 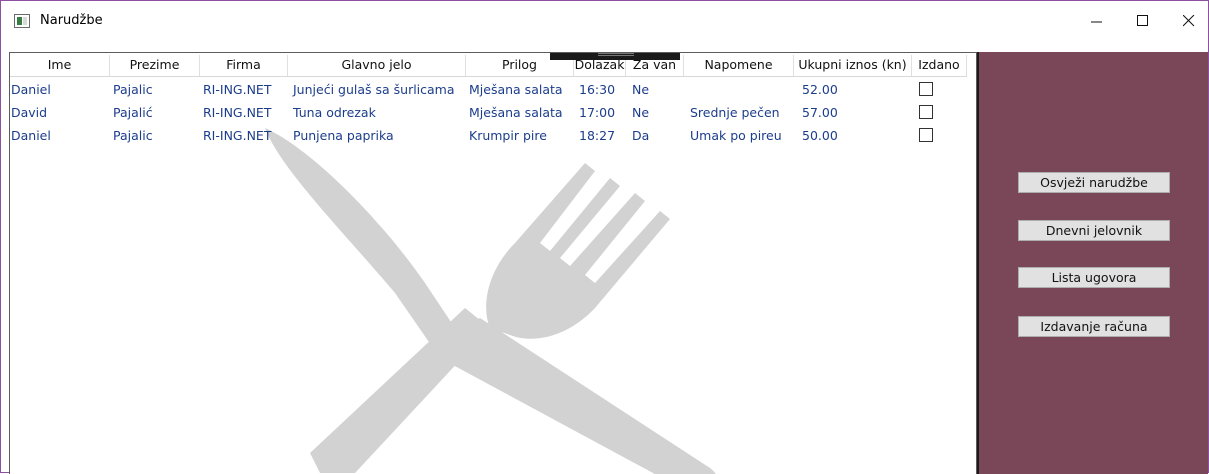 I want to click on column-header-ukupni-iznos: Ukupni iznos (kn), so click(x=853, y=65).